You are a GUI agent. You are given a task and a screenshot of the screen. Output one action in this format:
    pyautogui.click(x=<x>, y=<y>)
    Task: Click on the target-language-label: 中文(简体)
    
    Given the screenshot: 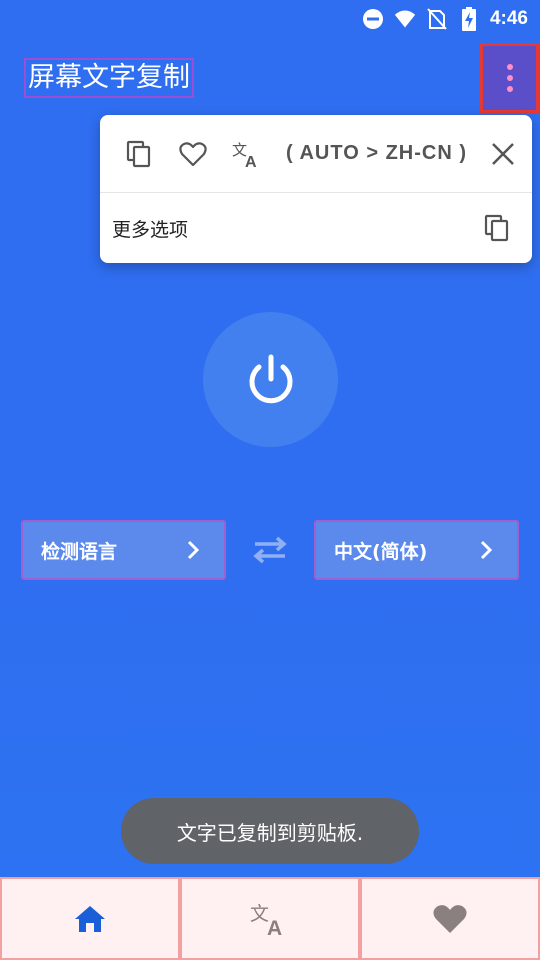 What is the action you would take?
    pyautogui.click(x=381, y=551)
    